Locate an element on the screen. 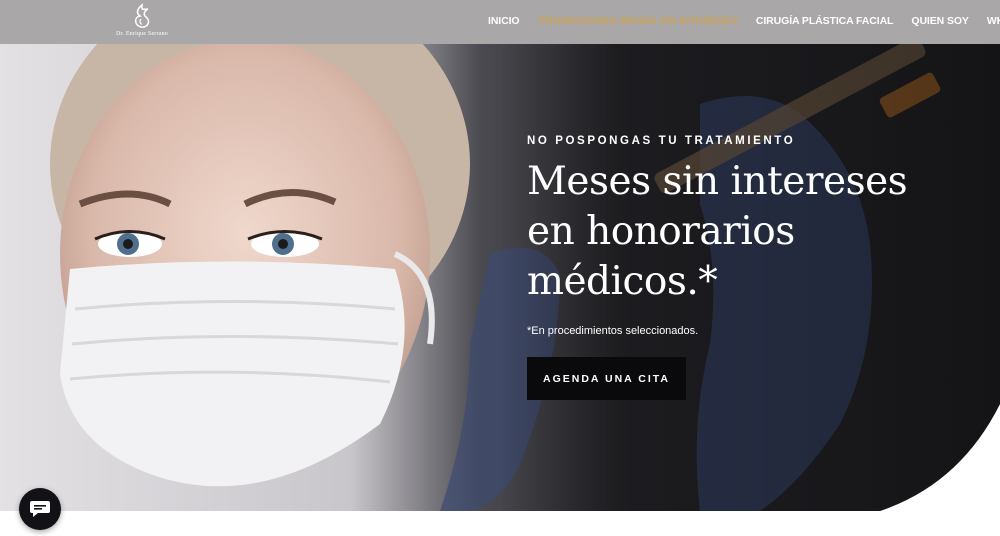 The height and width of the screenshot is (536, 1000). headline-line-1: Meses sin intereses is located at coordinates (717, 181).